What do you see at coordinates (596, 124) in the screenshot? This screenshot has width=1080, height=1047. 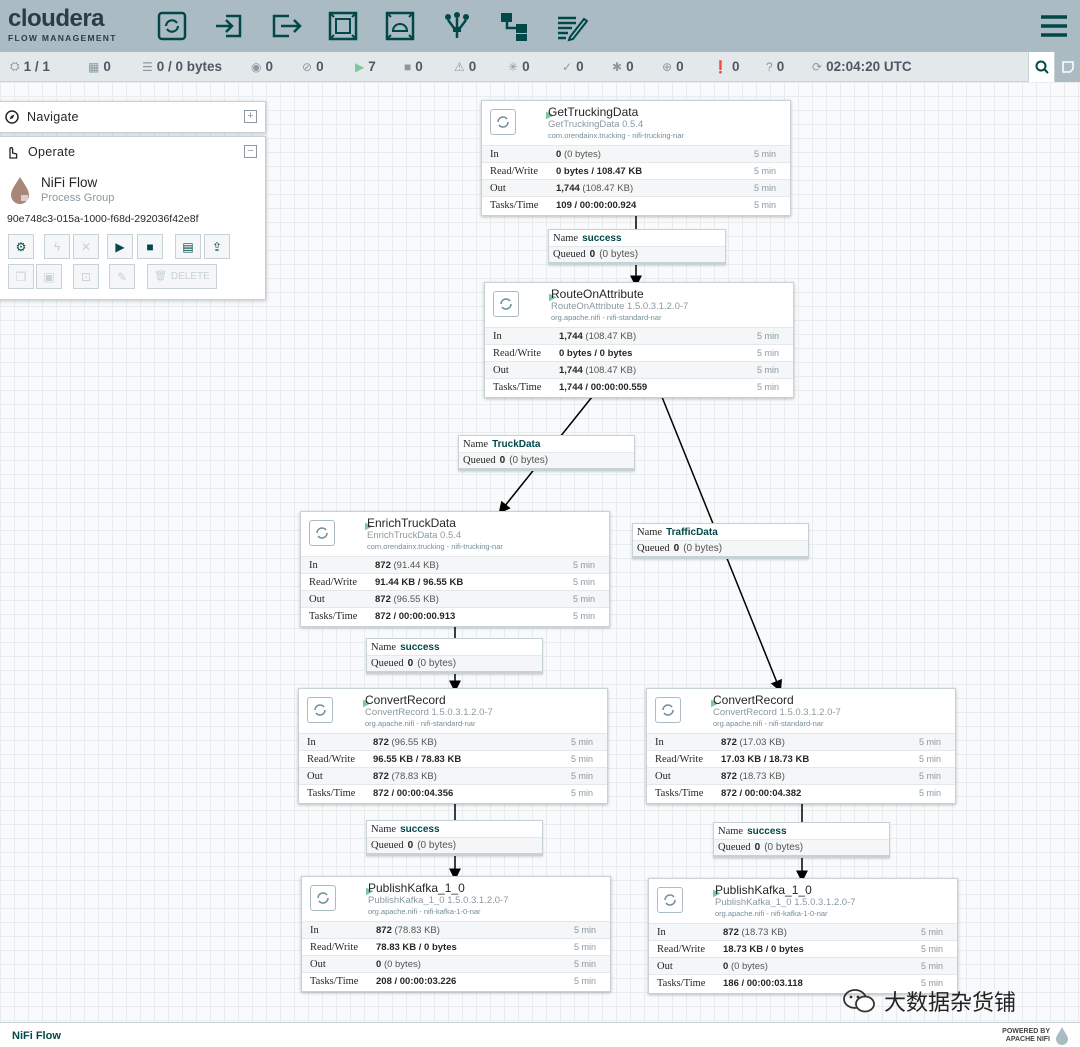 I see `processor-type: GetTruckingData 0.5.4` at bounding box center [596, 124].